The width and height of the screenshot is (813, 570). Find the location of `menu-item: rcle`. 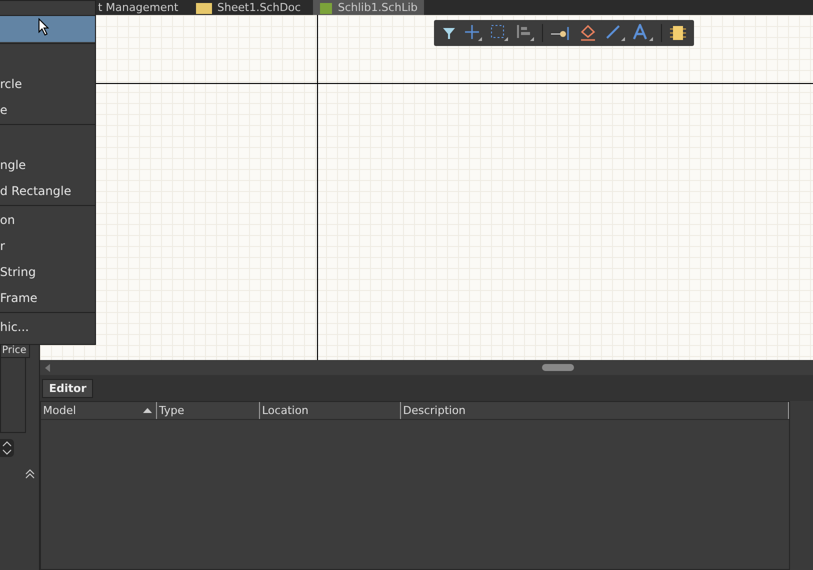

menu-item: rcle is located at coordinates (47, 84).